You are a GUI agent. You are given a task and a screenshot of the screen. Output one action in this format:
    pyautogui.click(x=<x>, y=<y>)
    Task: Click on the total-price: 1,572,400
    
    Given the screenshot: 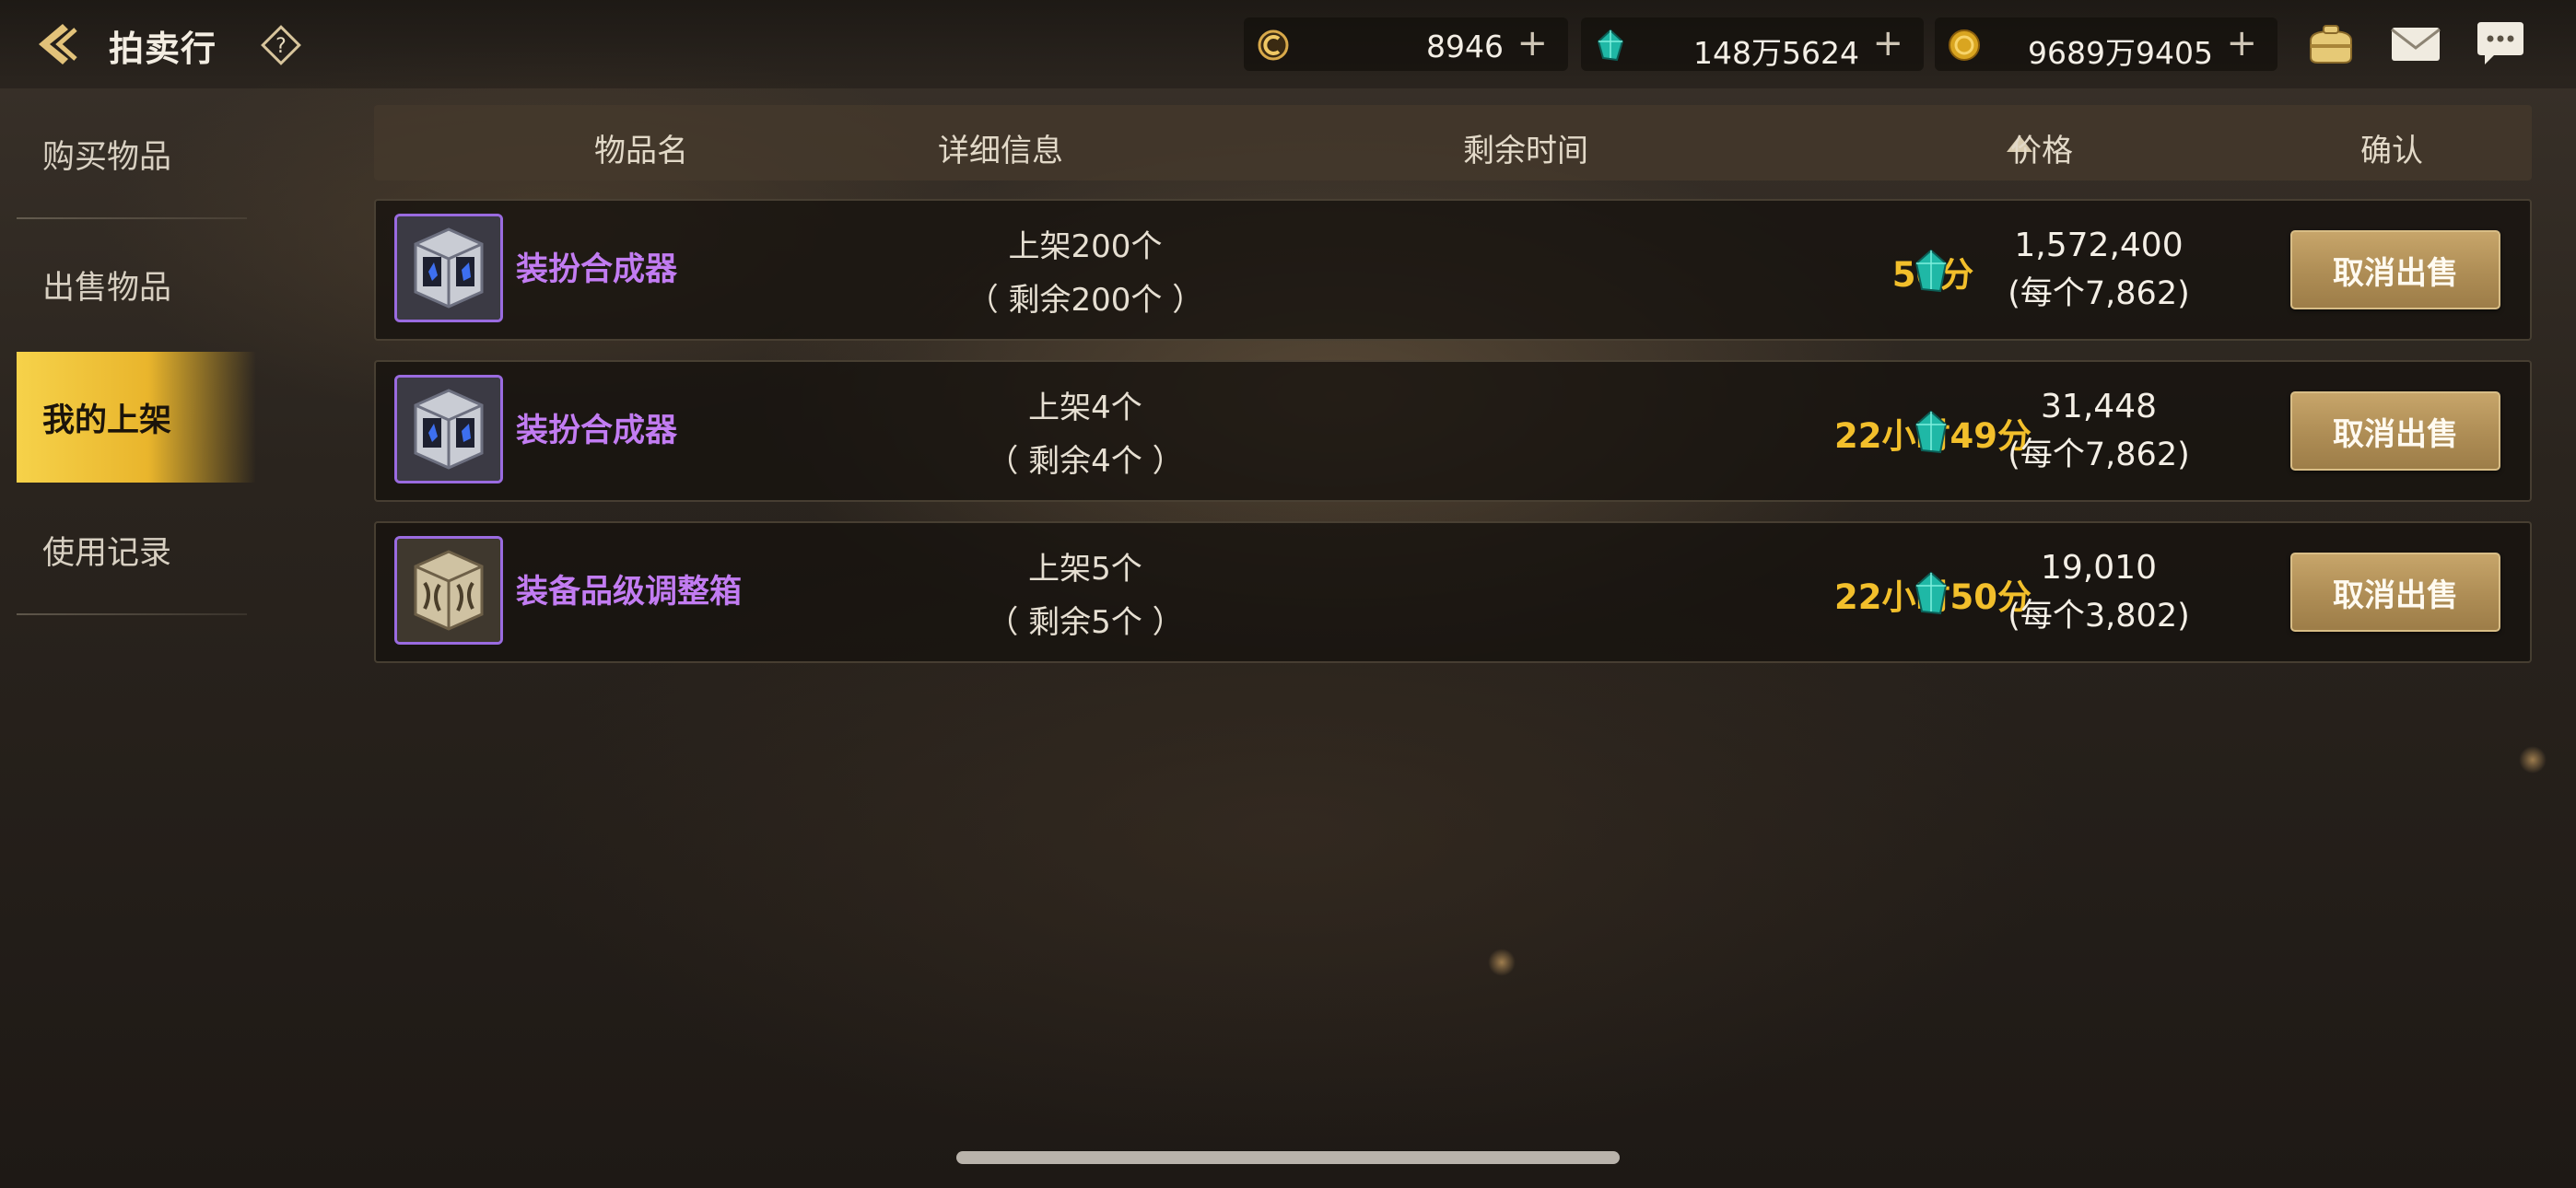 What is the action you would take?
    pyautogui.click(x=2099, y=246)
    